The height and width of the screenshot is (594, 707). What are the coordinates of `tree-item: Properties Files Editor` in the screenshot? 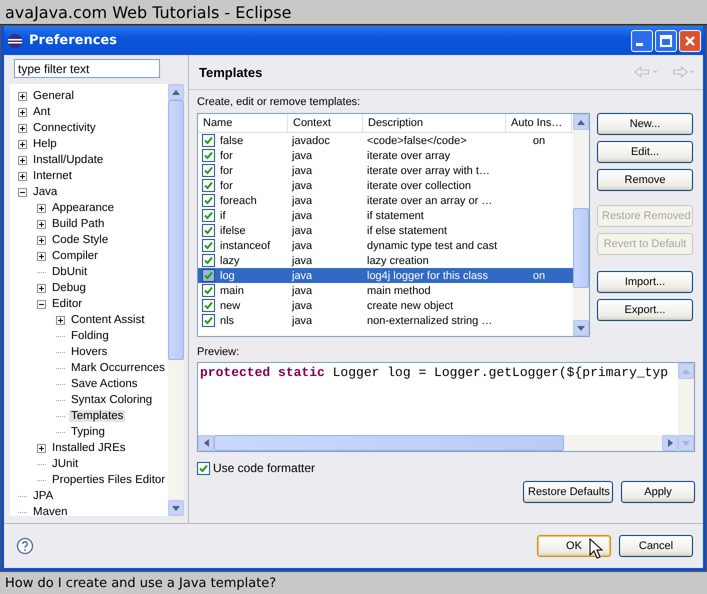 It's located at (109, 480).